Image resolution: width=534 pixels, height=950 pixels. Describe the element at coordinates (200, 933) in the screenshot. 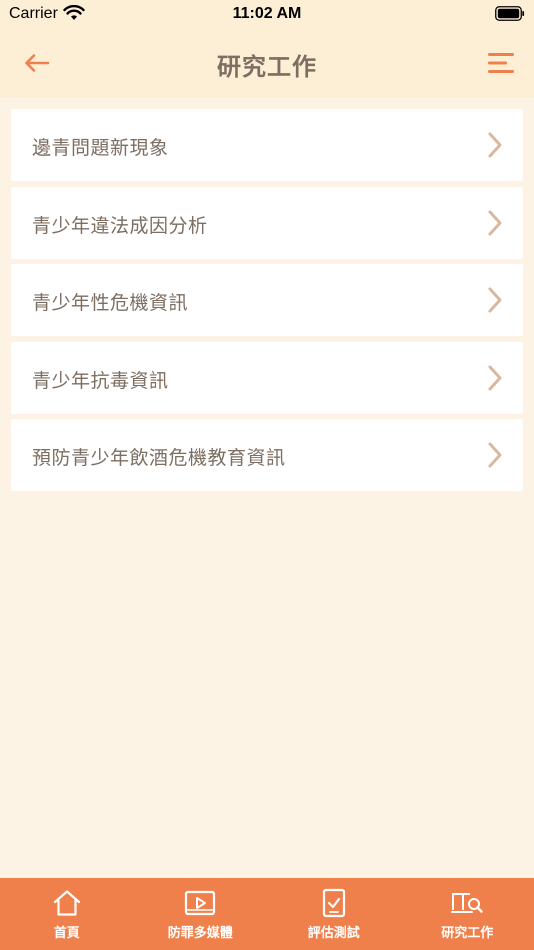

I see `tab-label: 防罪多媒體` at that location.